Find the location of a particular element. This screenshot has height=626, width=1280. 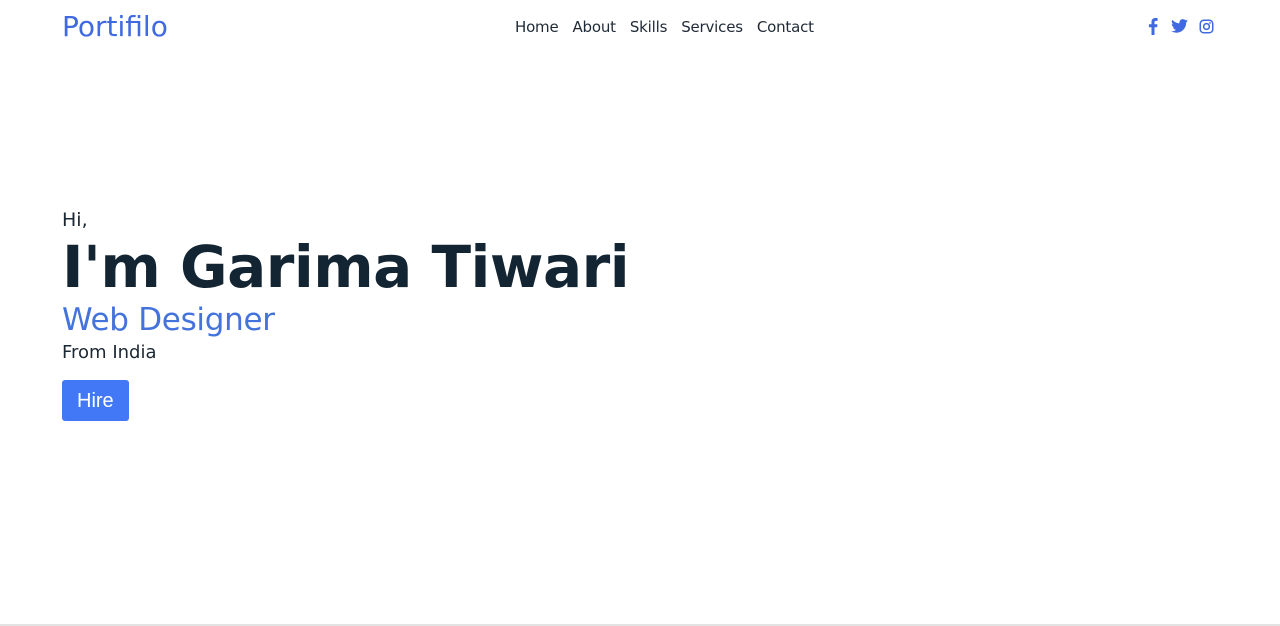

instagram-icon is located at coordinates (1206, 26).